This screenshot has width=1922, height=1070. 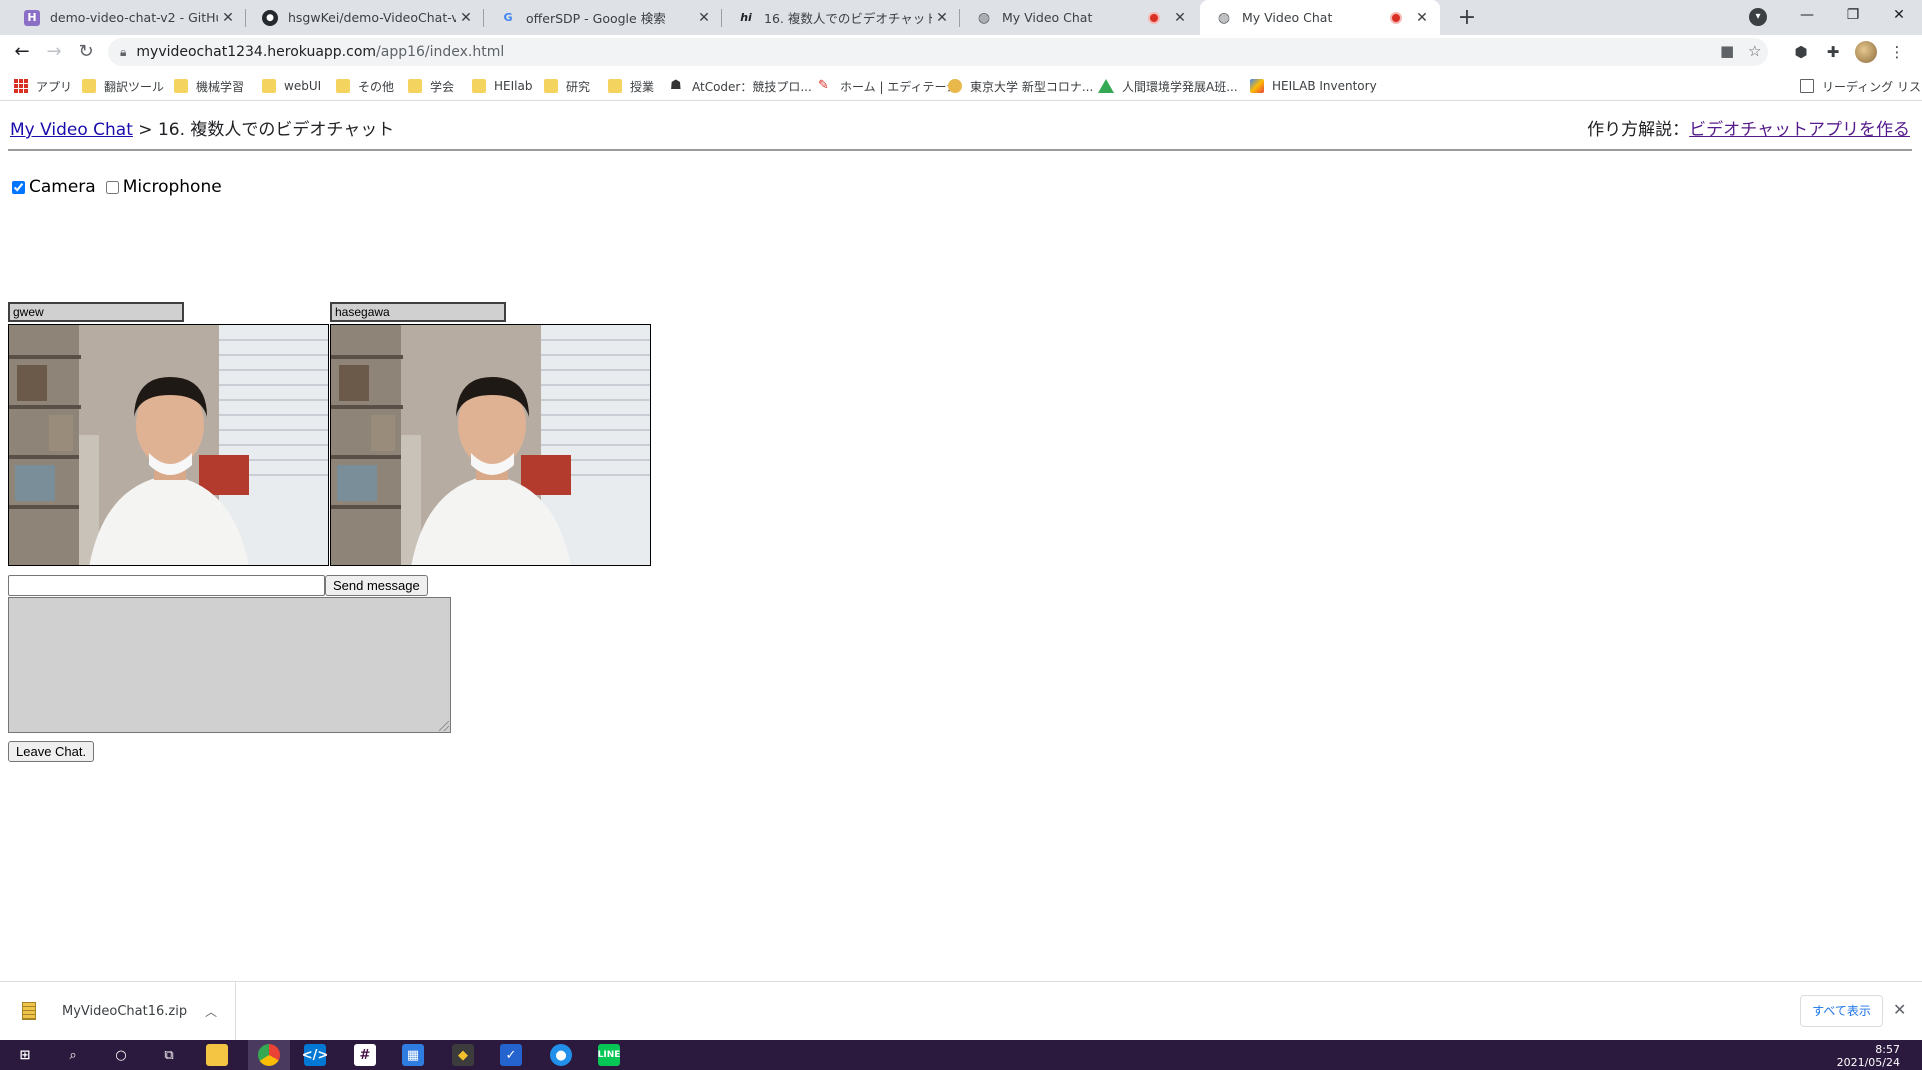 What do you see at coordinates (961, 1010) in the screenshot?
I see `download-shelf: MyVideoChat16.zip ︿ すべて表示 ✕` at bounding box center [961, 1010].